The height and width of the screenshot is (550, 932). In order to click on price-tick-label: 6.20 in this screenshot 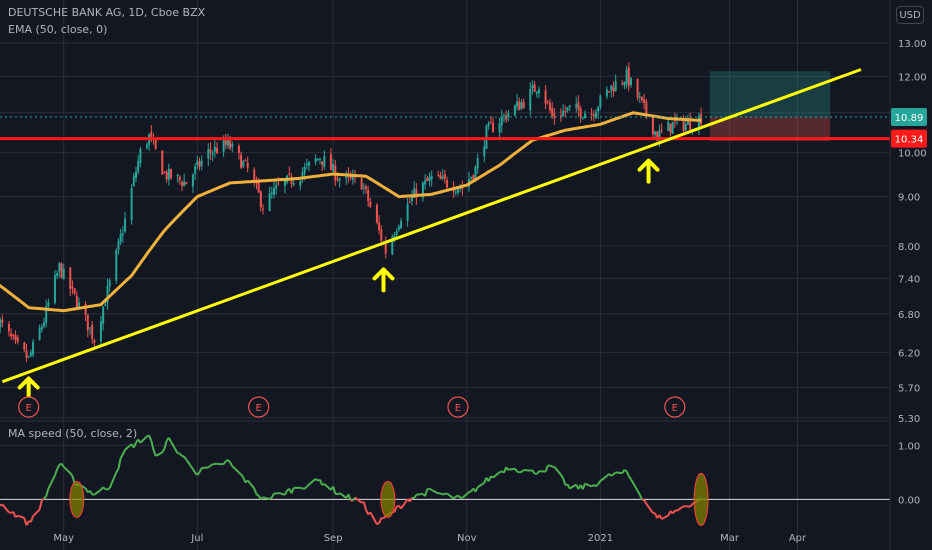, I will do `click(909, 353)`.